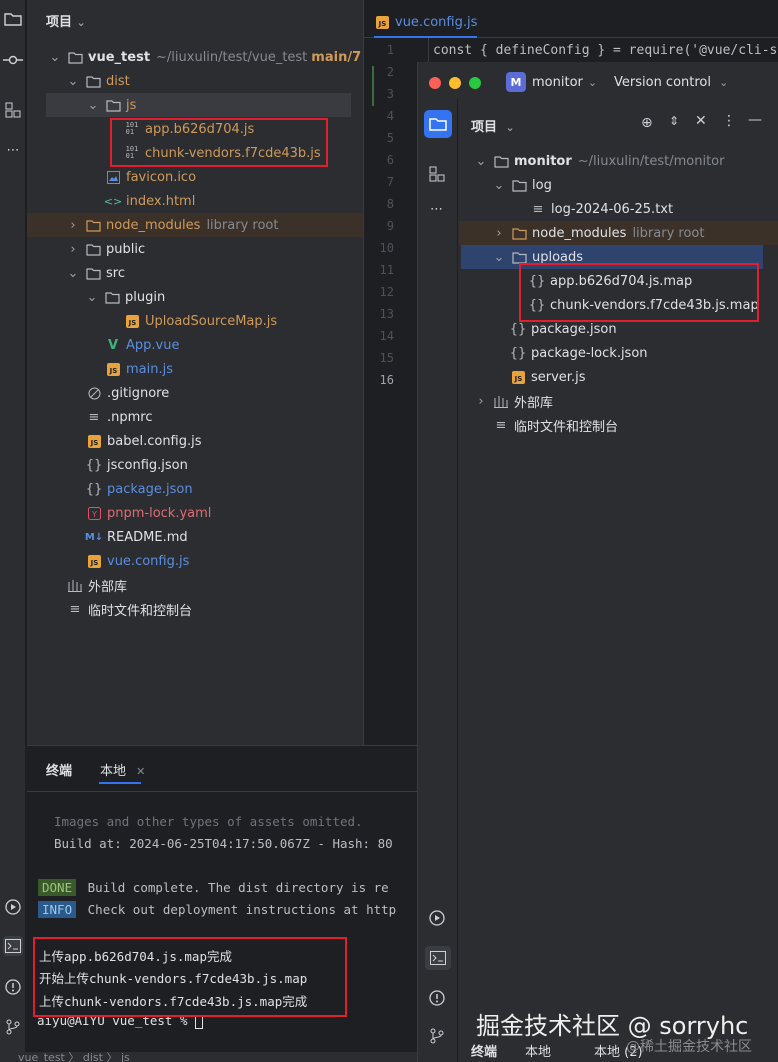 The width and height of the screenshot is (778, 1062). What do you see at coordinates (522, 185) in the screenshot?
I see `tree-item-log: ⌄ log` at bounding box center [522, 185].